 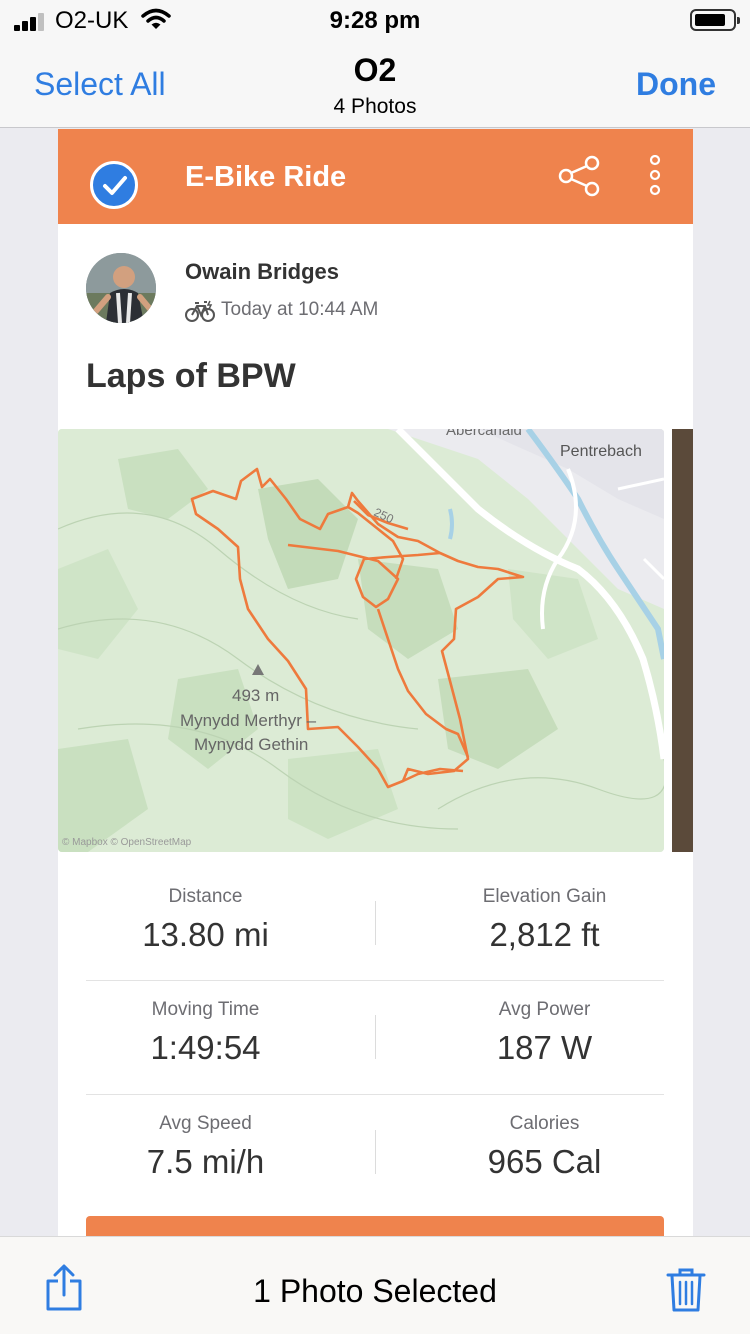 I want to click on checkmark-icon, so click(x=115, y=185).